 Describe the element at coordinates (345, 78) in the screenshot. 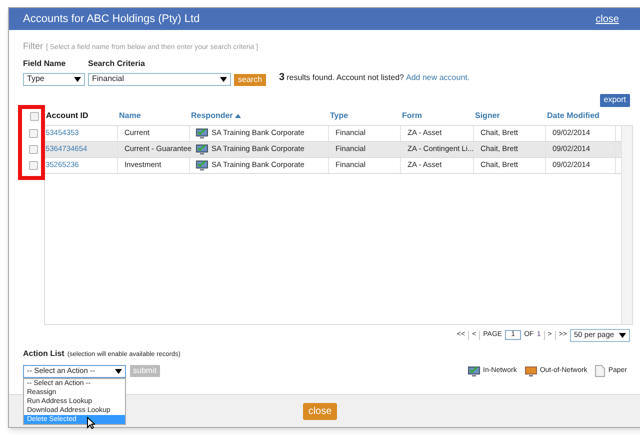

I see `result-text: results found. Account not listed?` at that location.